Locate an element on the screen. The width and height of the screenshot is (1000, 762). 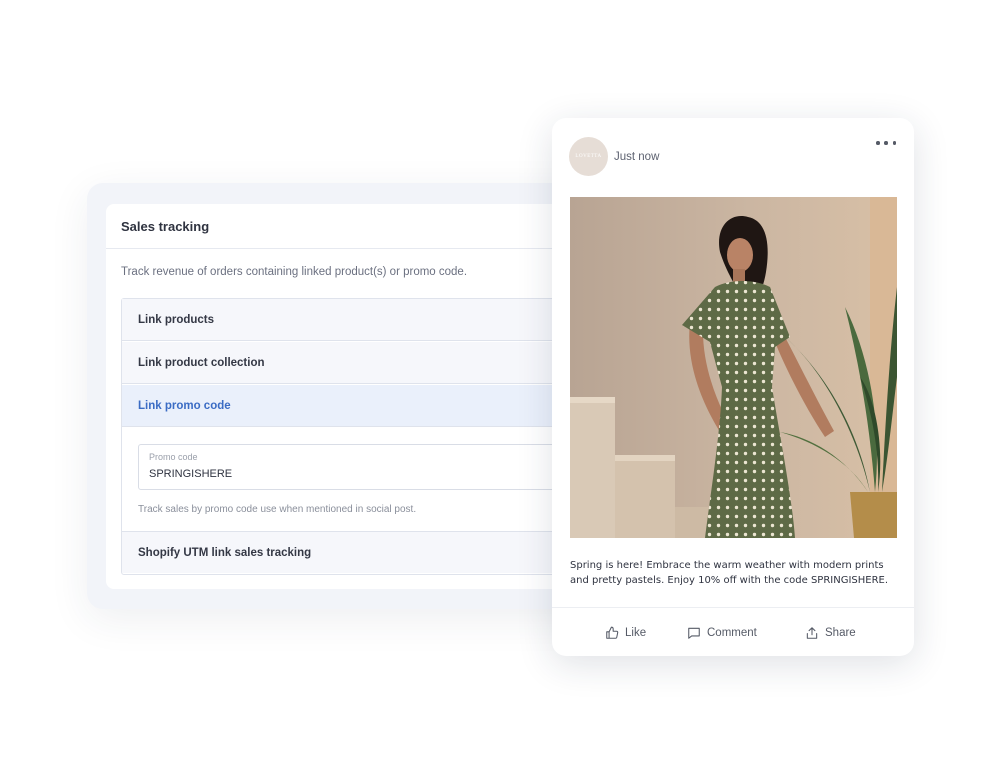
post-timestamp: Just now is located at coordinates (637, 157).